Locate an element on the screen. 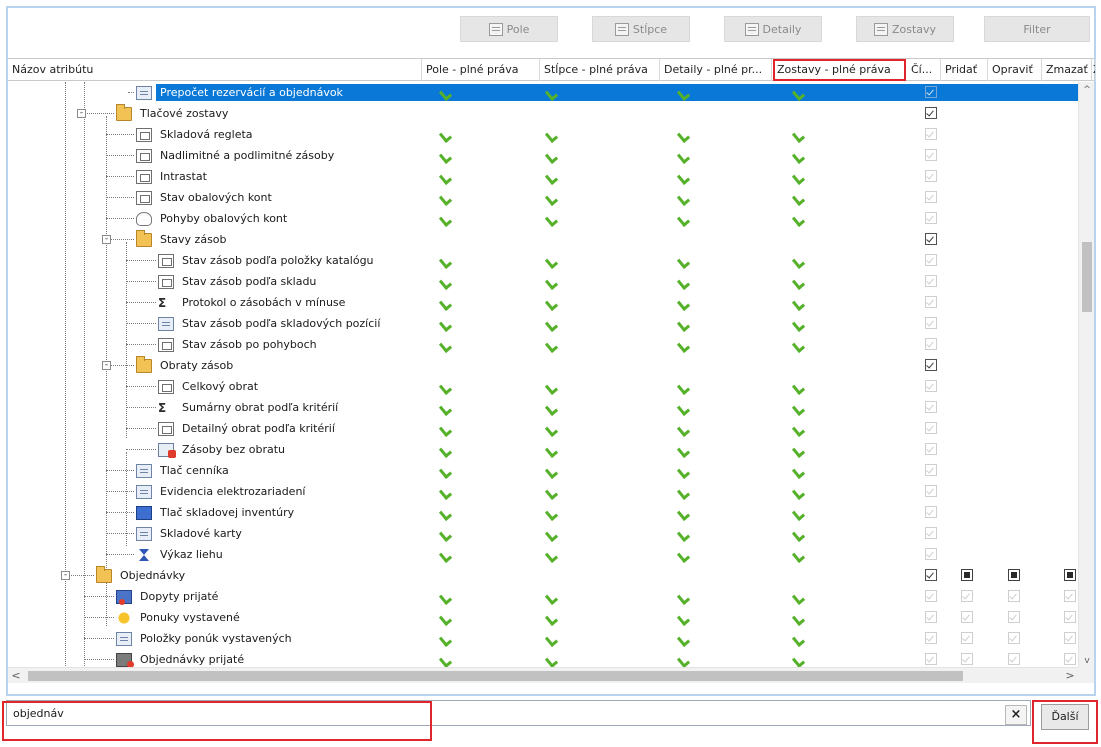  table-row: - Objednávky is located at coordinates (543, 575).